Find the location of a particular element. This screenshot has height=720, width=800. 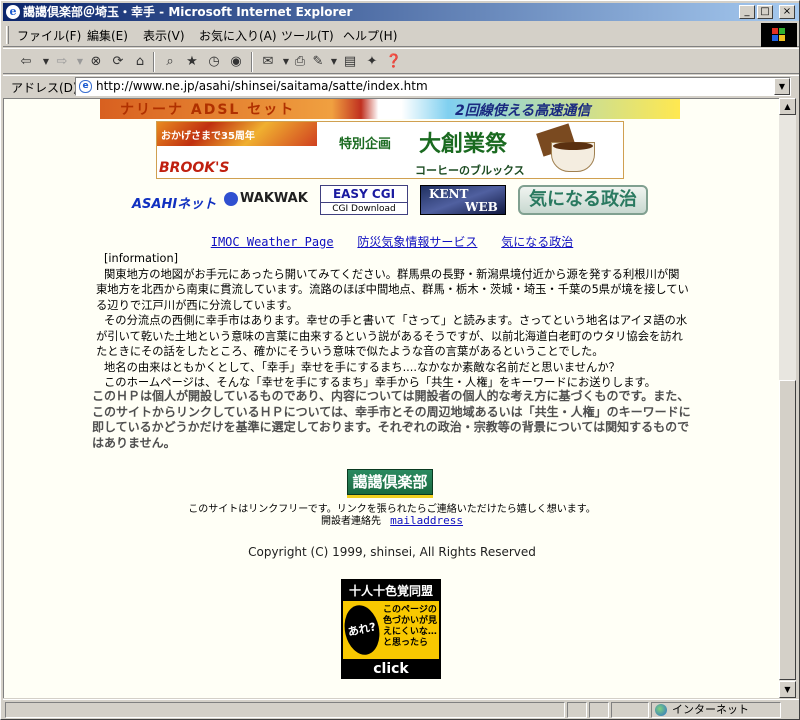

messenger-icon: ✦ is located at coordinates (372, 62).